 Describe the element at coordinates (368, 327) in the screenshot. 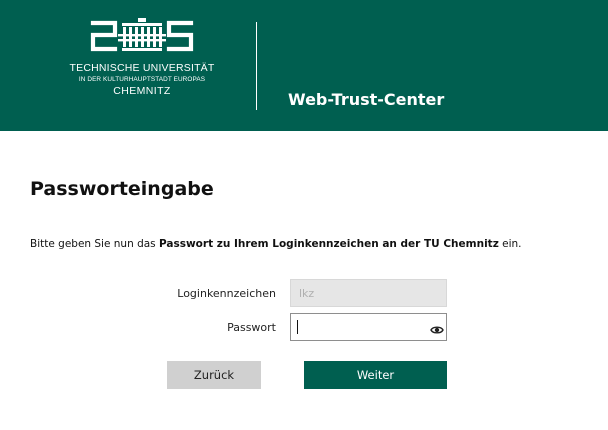

I see `password-input` at that location.